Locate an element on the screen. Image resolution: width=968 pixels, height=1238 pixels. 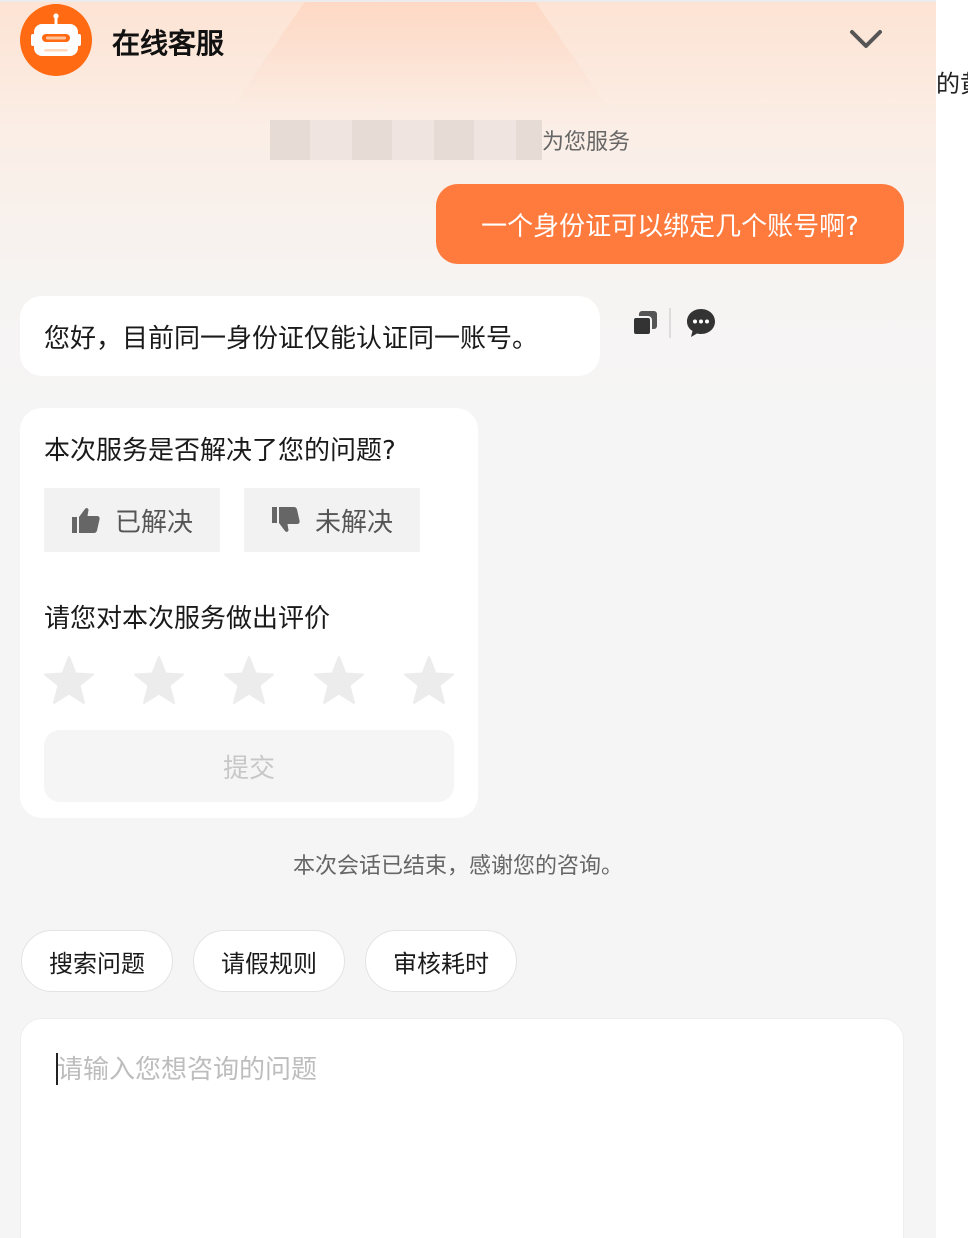
quick-chip-review-time: 审核耗时 is located at coordinates (441, 961).